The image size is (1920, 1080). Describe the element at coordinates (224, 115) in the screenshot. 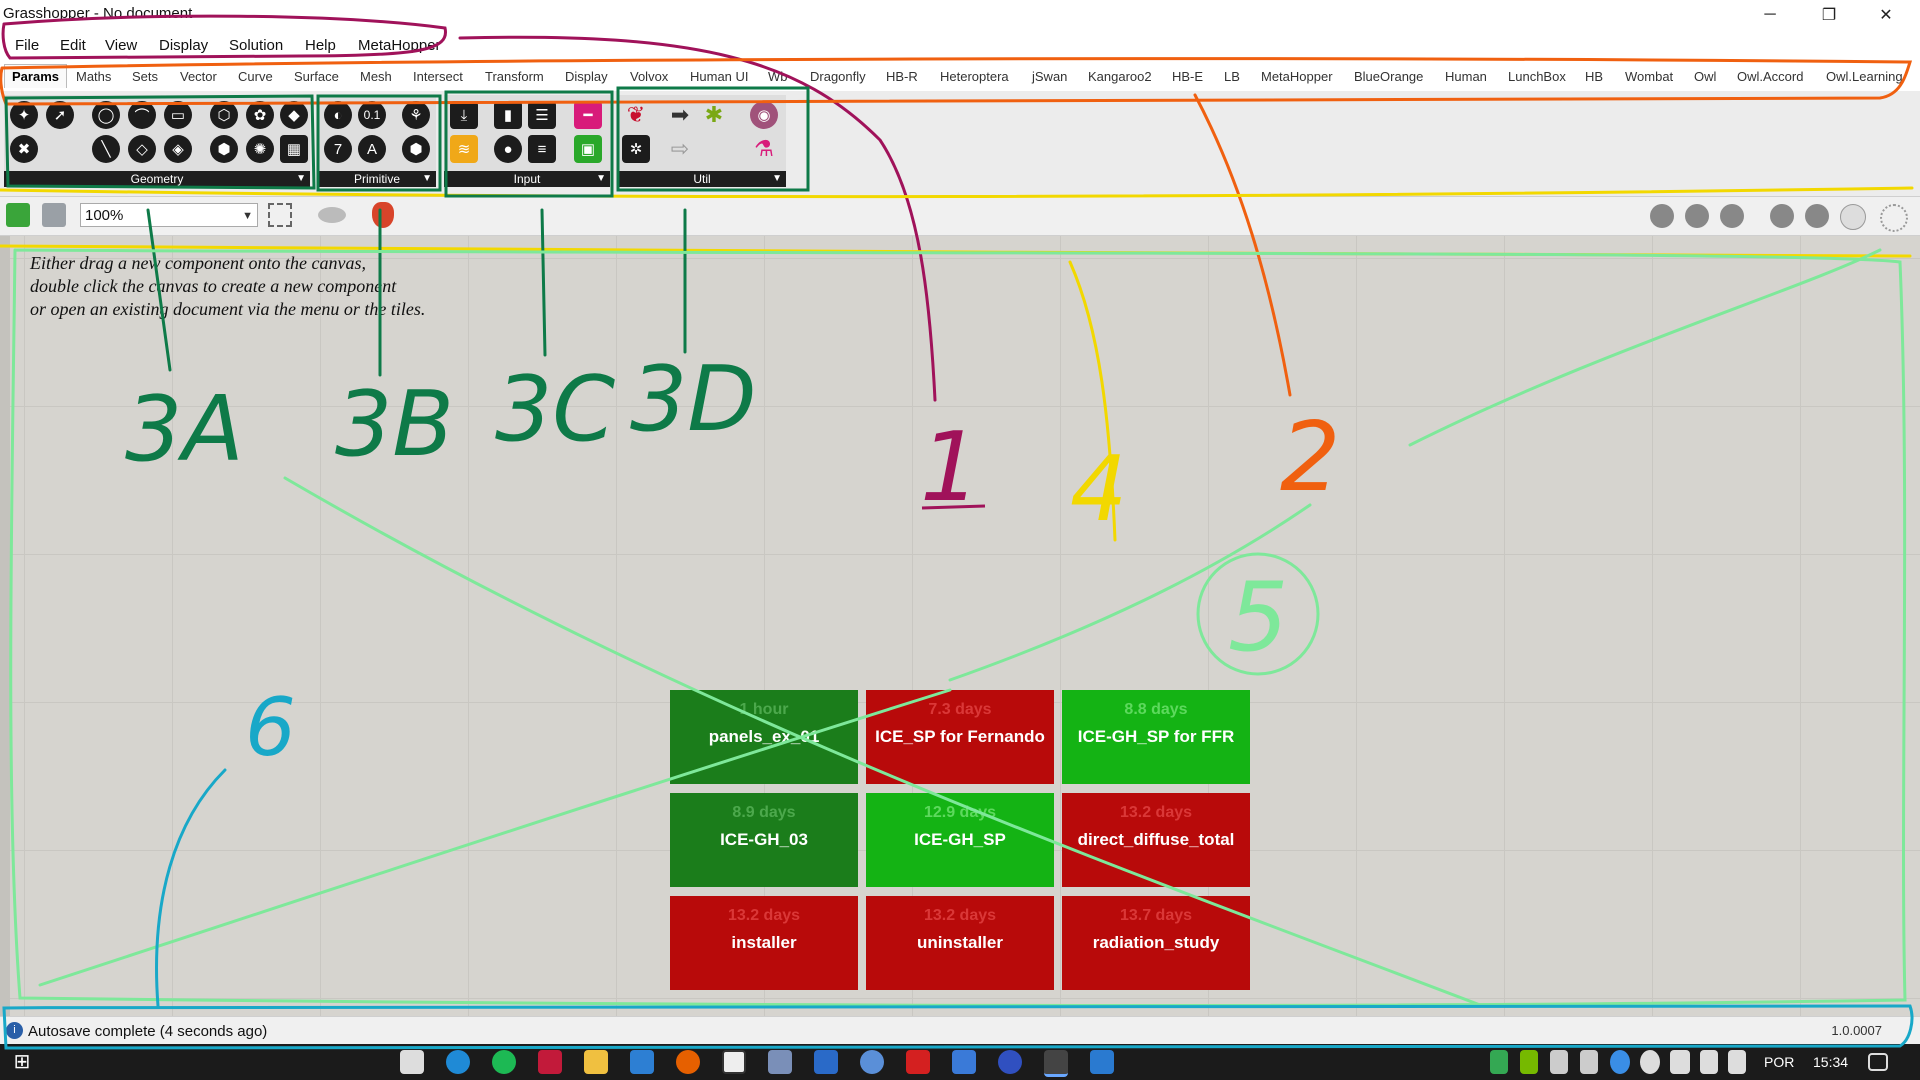

I see `box-param-icon: ⬡` at that location.